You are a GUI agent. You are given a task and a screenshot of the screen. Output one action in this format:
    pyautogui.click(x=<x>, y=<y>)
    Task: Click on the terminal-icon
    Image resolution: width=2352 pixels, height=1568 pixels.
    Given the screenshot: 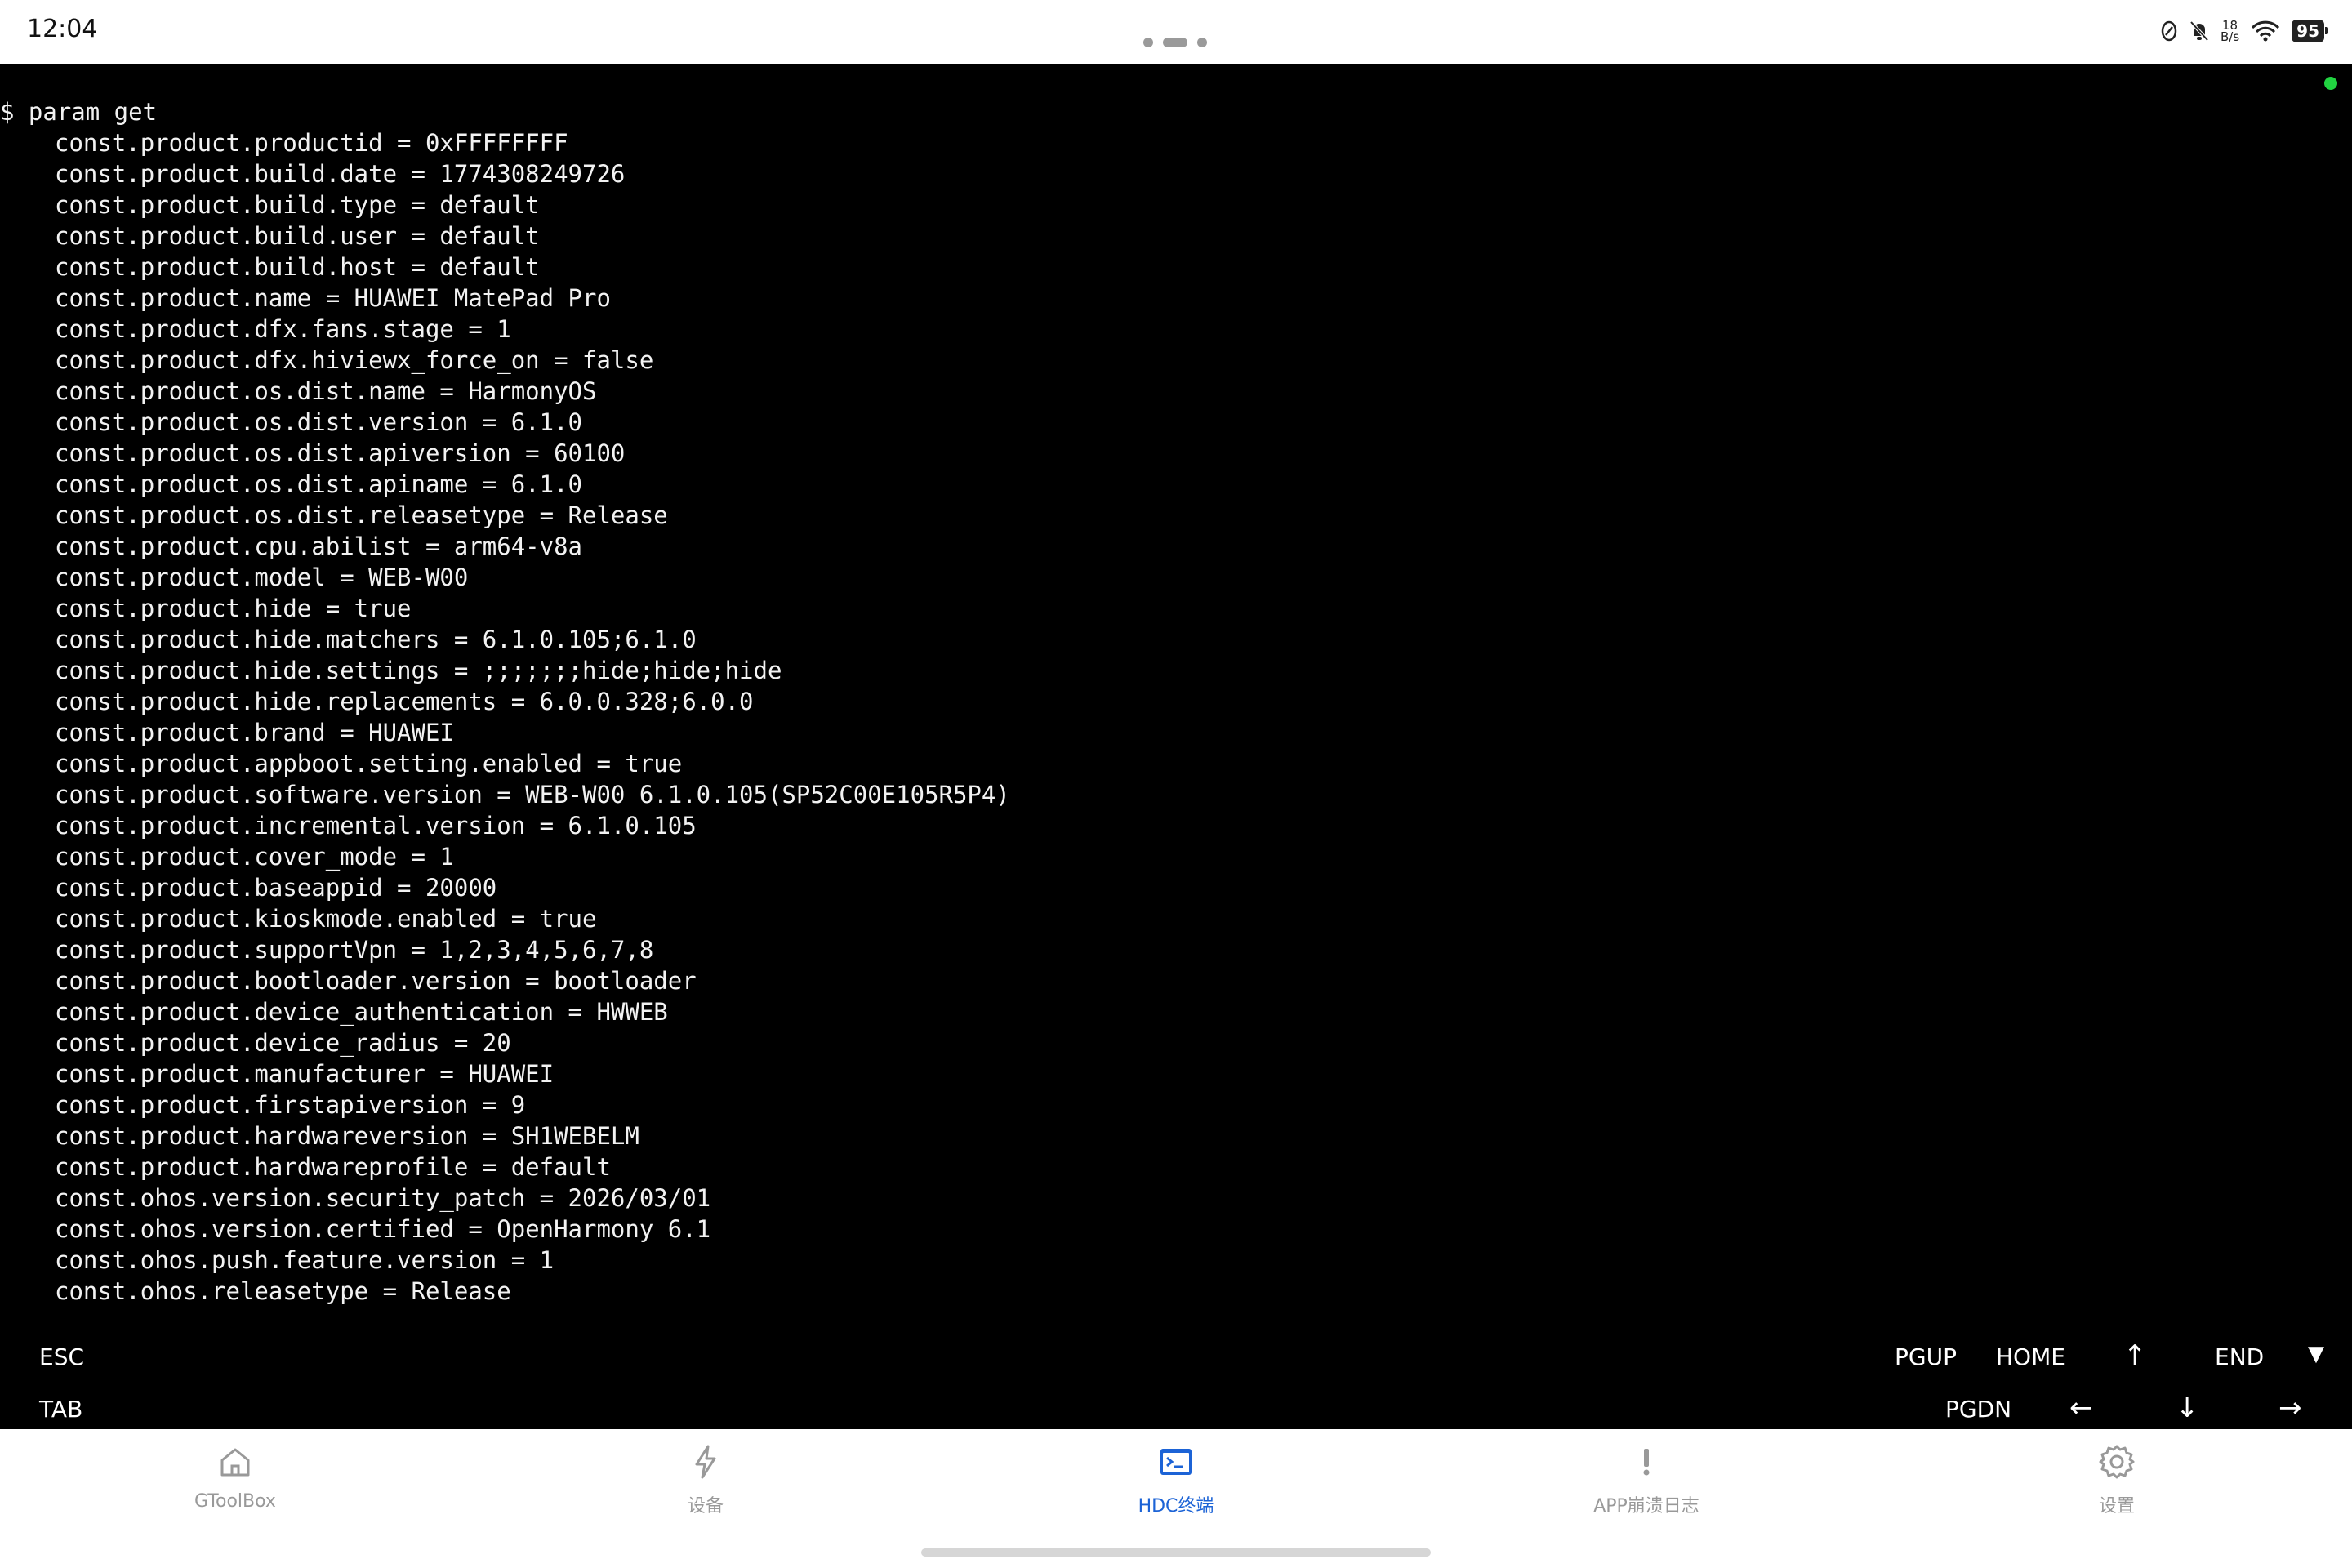 What is the action you would take?
    pyautogui.click(x=1176, y=1462)
    